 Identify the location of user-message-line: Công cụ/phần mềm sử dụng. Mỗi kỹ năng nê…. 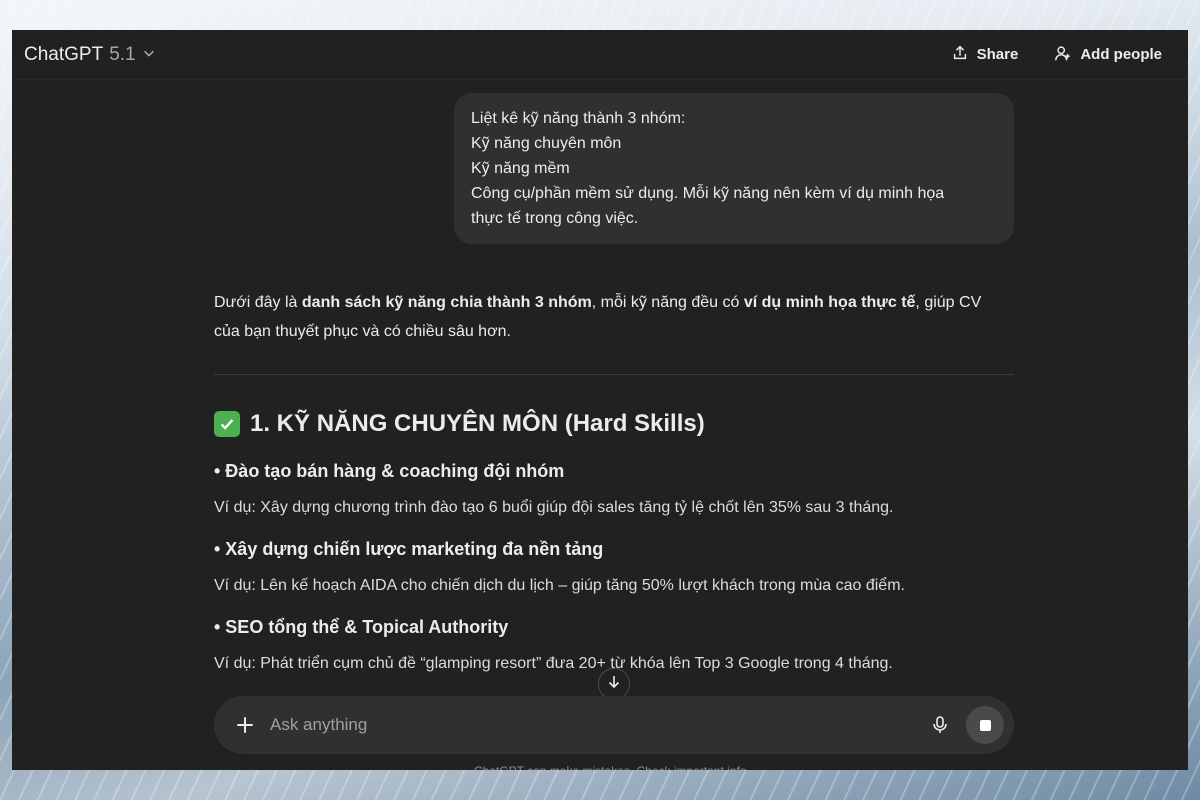
(708, 193).